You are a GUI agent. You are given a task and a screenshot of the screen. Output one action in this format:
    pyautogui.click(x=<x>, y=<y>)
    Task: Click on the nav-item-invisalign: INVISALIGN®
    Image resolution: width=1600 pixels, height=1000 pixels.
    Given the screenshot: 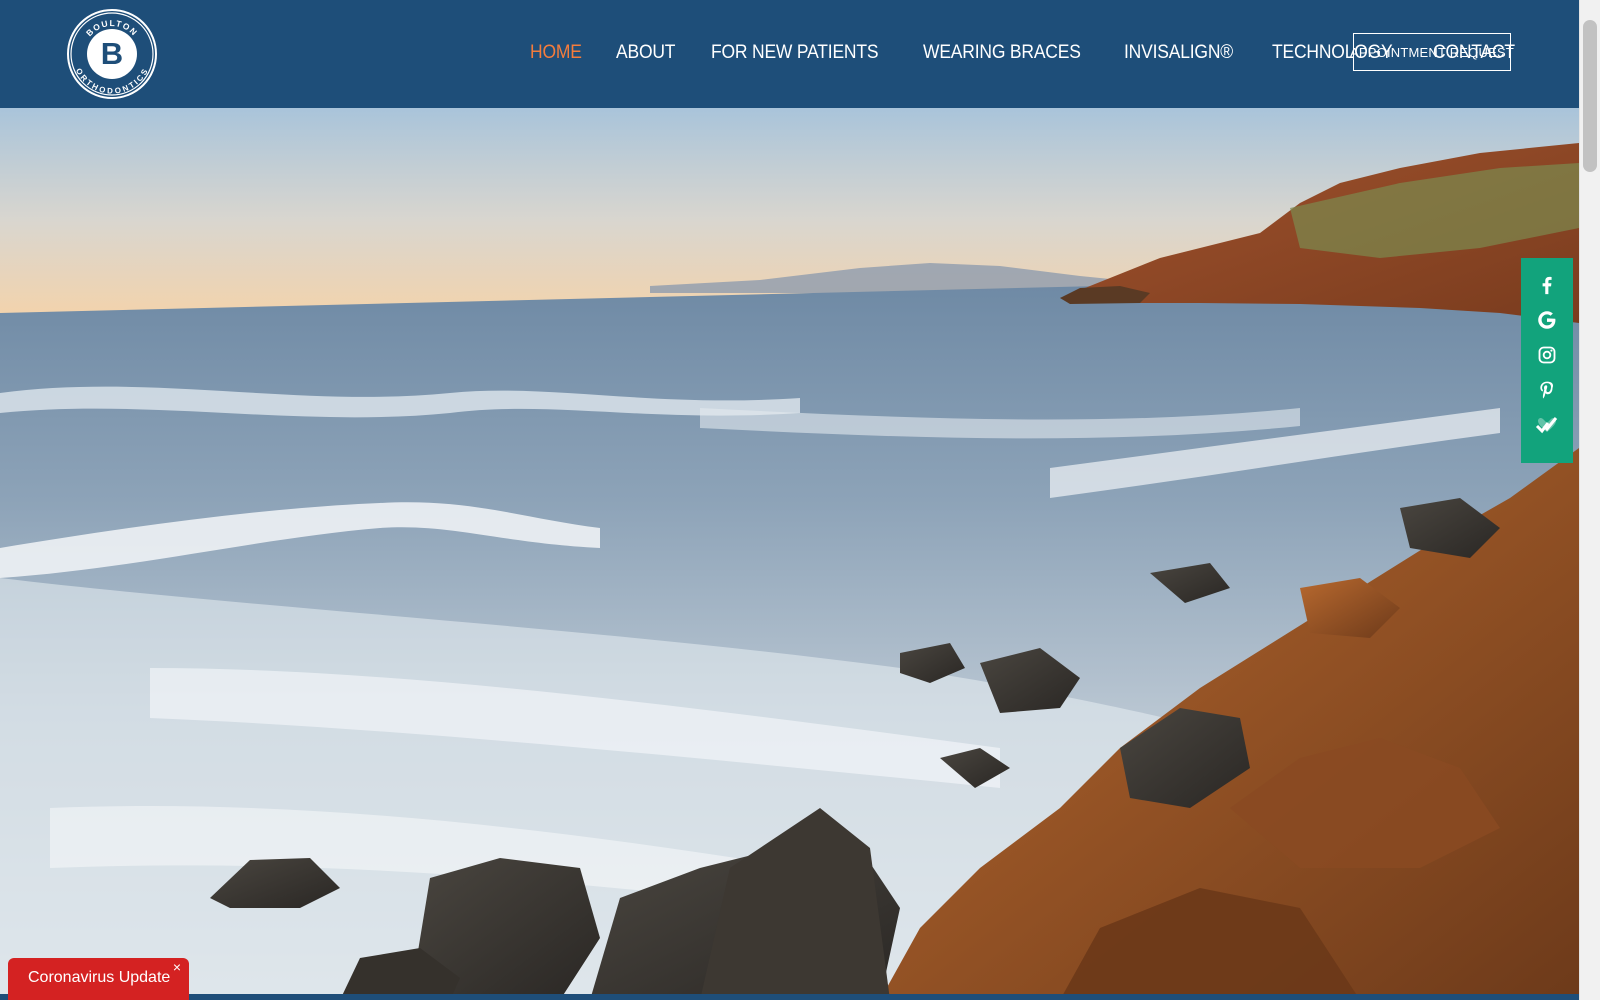 What is the action you would take?
    pyautogui.click(x=1178, y=53)
    